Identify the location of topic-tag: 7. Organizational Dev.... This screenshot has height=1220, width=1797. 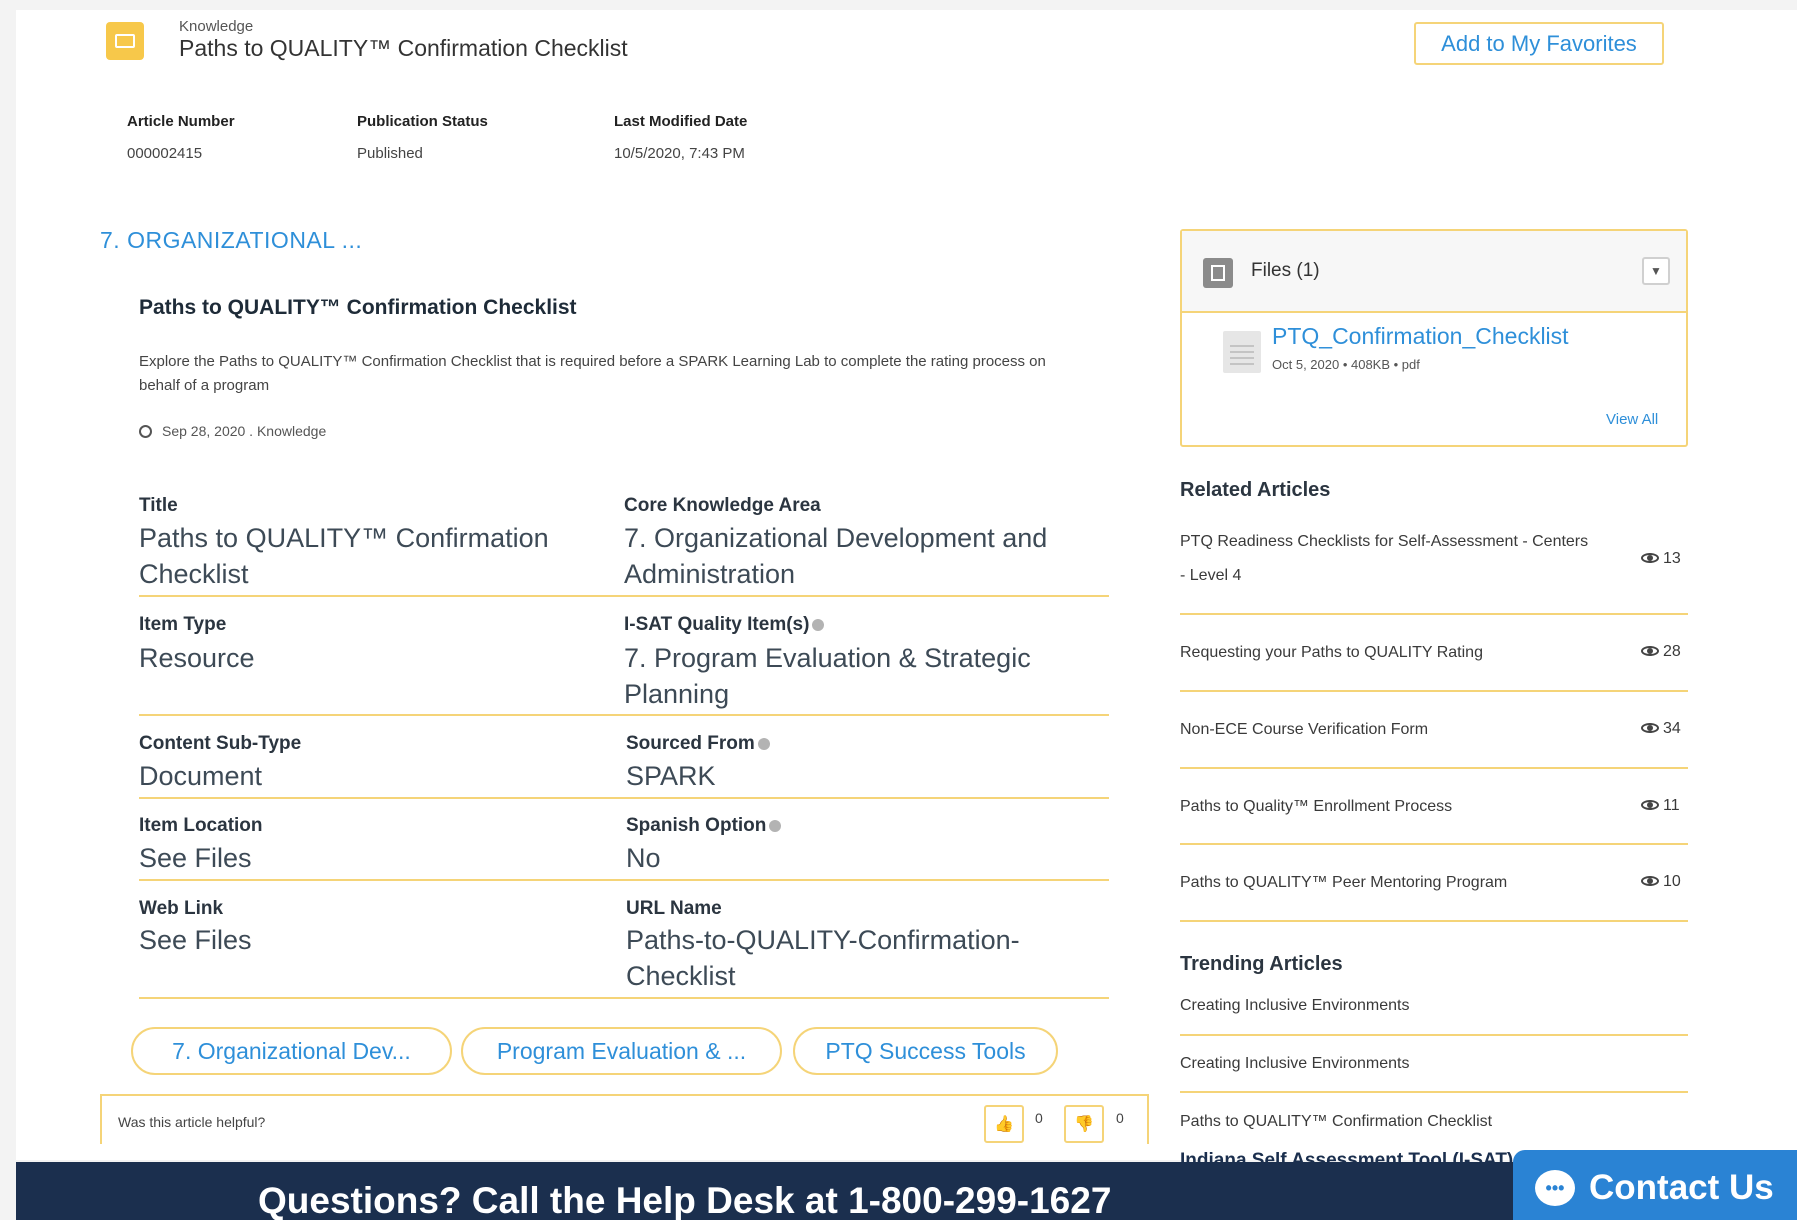
(291, 1051).